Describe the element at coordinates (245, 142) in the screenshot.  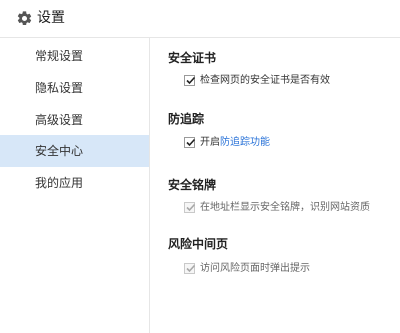
I see `anti-tracking-link: 防追踪功能` at that location.